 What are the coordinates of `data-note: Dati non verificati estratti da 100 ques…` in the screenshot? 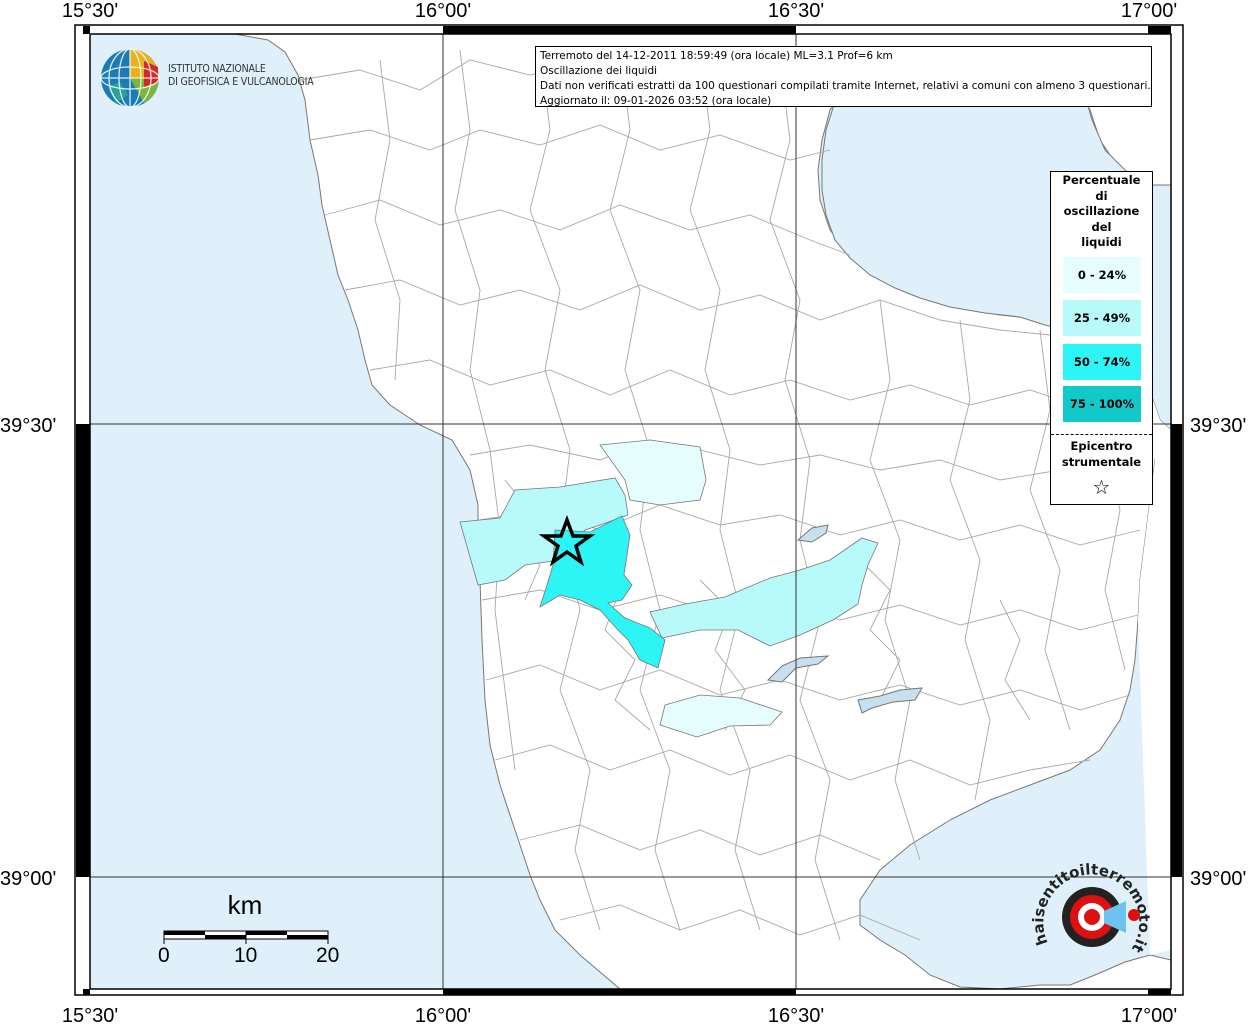 It's located at (845, 86).